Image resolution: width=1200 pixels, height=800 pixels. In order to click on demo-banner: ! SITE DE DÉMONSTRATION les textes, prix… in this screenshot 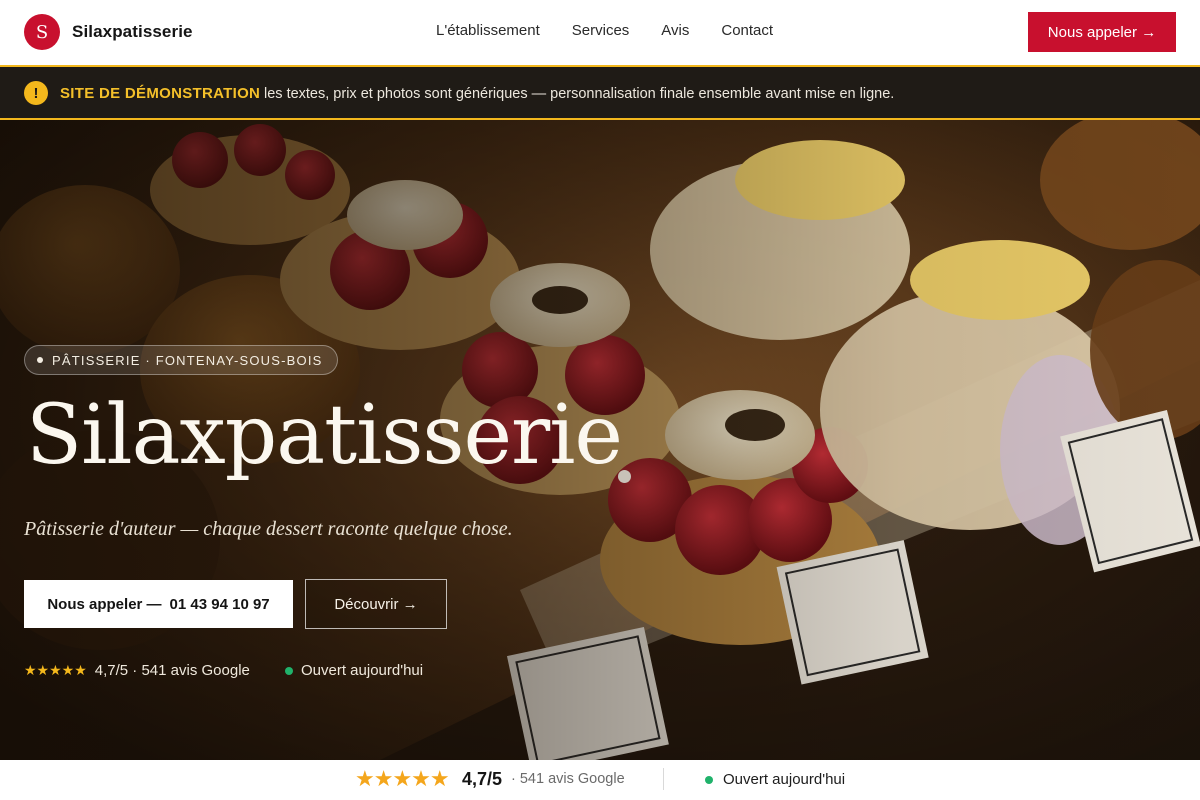, I will do `click(600, 92)`.